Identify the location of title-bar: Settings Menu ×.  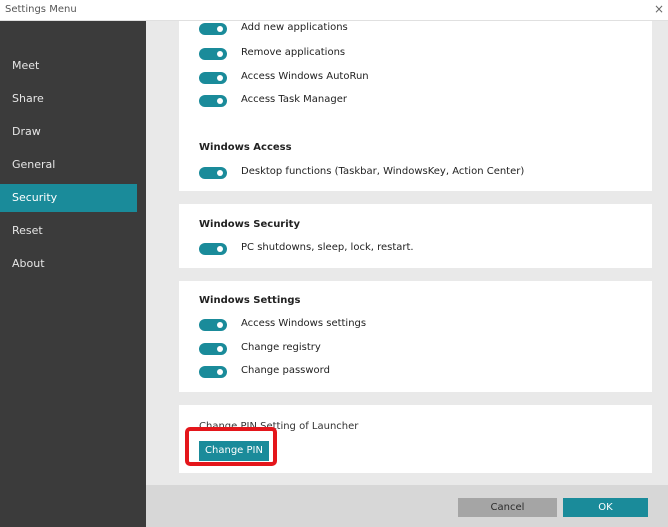
(334, 10).